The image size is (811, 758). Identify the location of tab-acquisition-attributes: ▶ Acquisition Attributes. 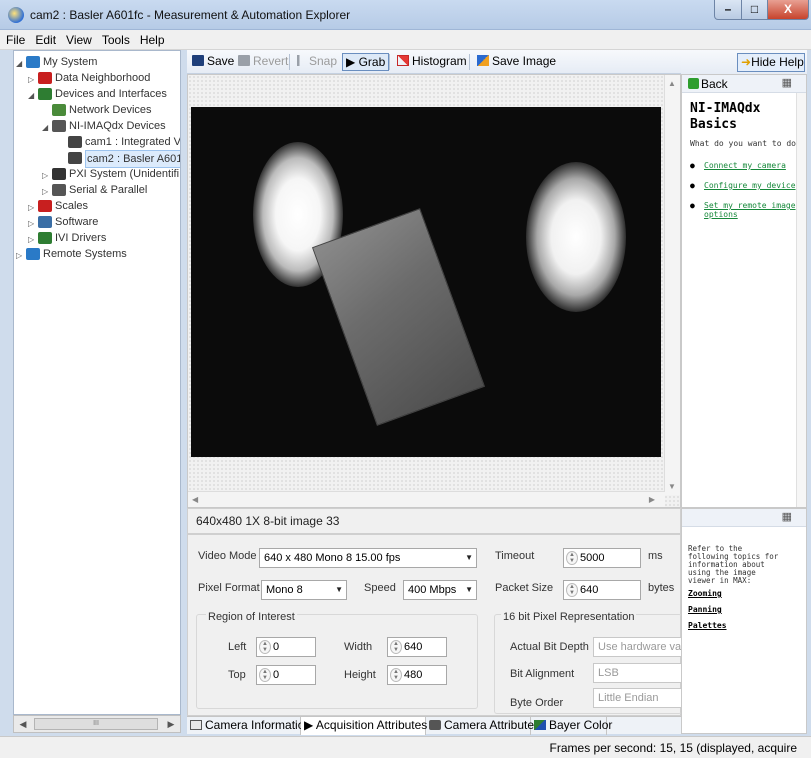
(364, 726).